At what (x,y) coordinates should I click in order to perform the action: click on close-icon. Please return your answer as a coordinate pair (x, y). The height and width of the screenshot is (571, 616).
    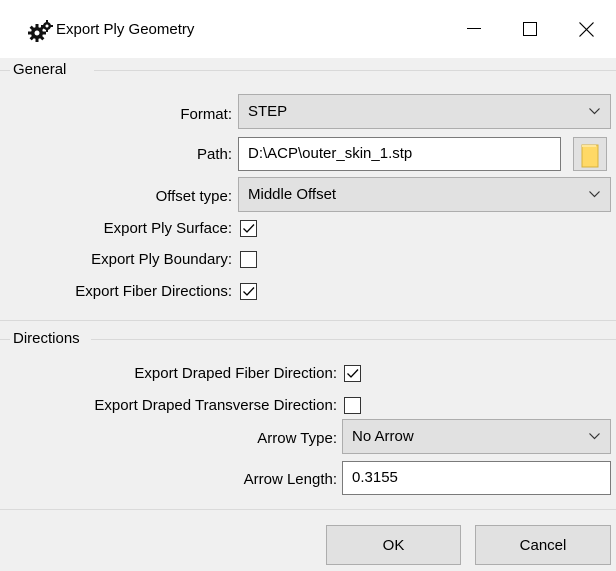
    Looking at the image, I should click on (586, 29).